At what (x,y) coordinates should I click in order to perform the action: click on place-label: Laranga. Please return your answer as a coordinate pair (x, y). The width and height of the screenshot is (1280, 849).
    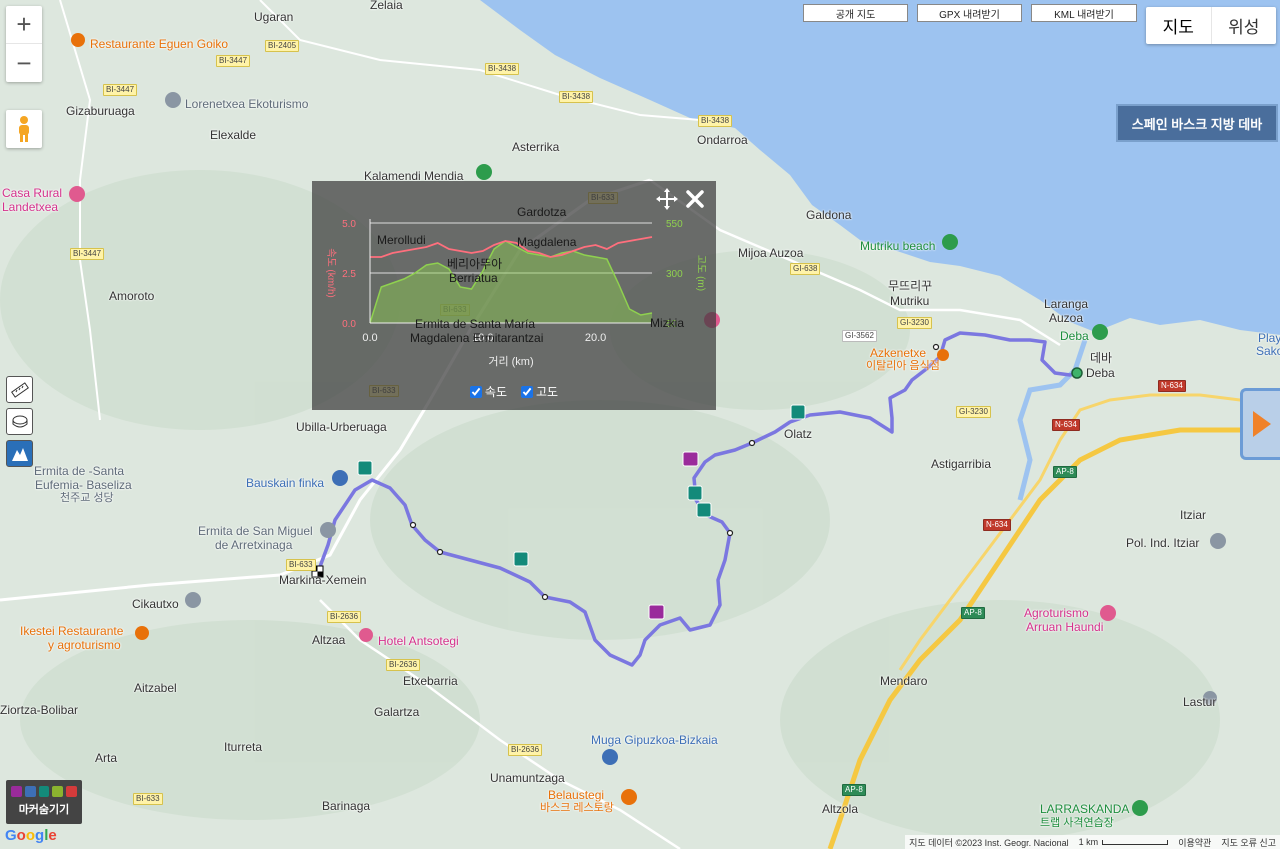
    Looking at the image, I should click on (1066, 304).